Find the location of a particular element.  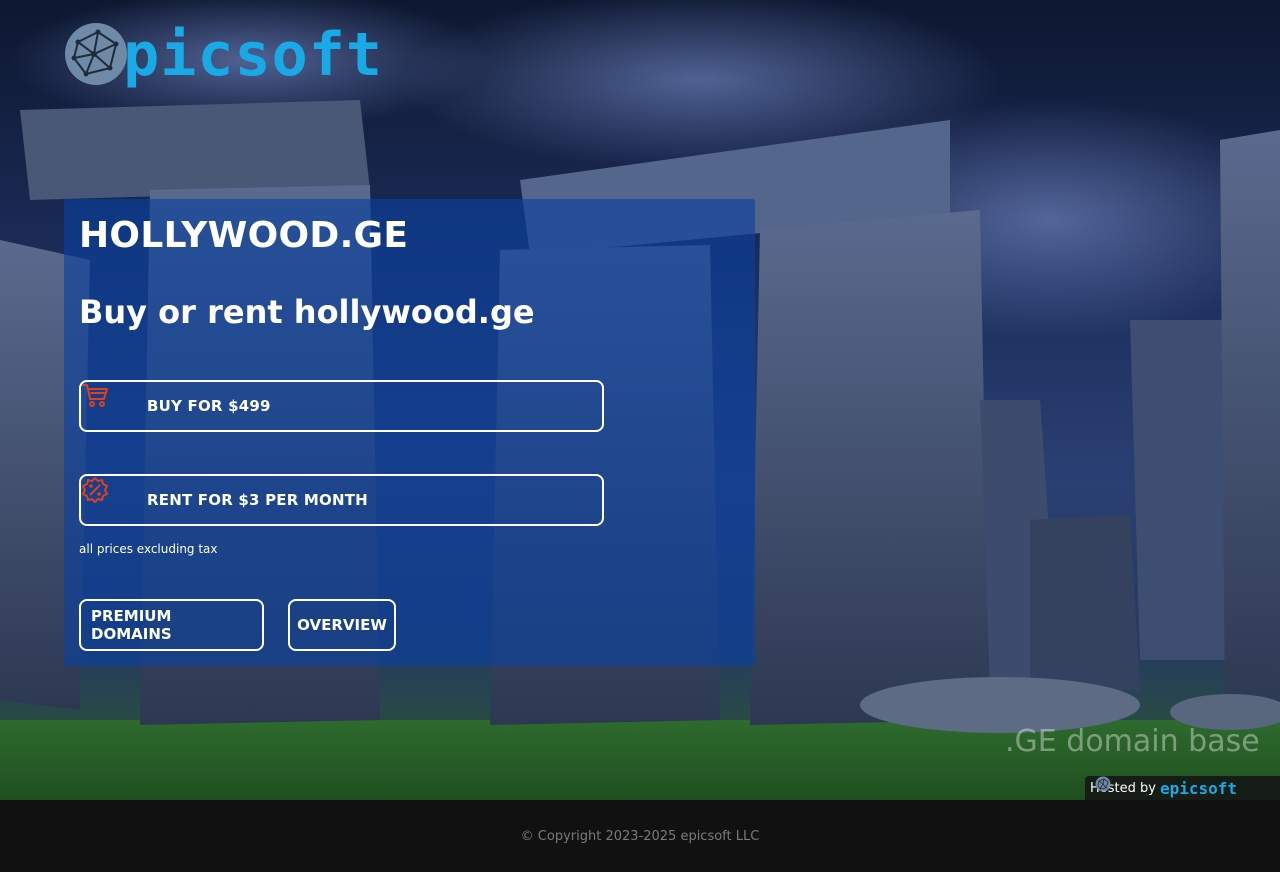

shopping-cart-icon is located at coordinates (102, 402).